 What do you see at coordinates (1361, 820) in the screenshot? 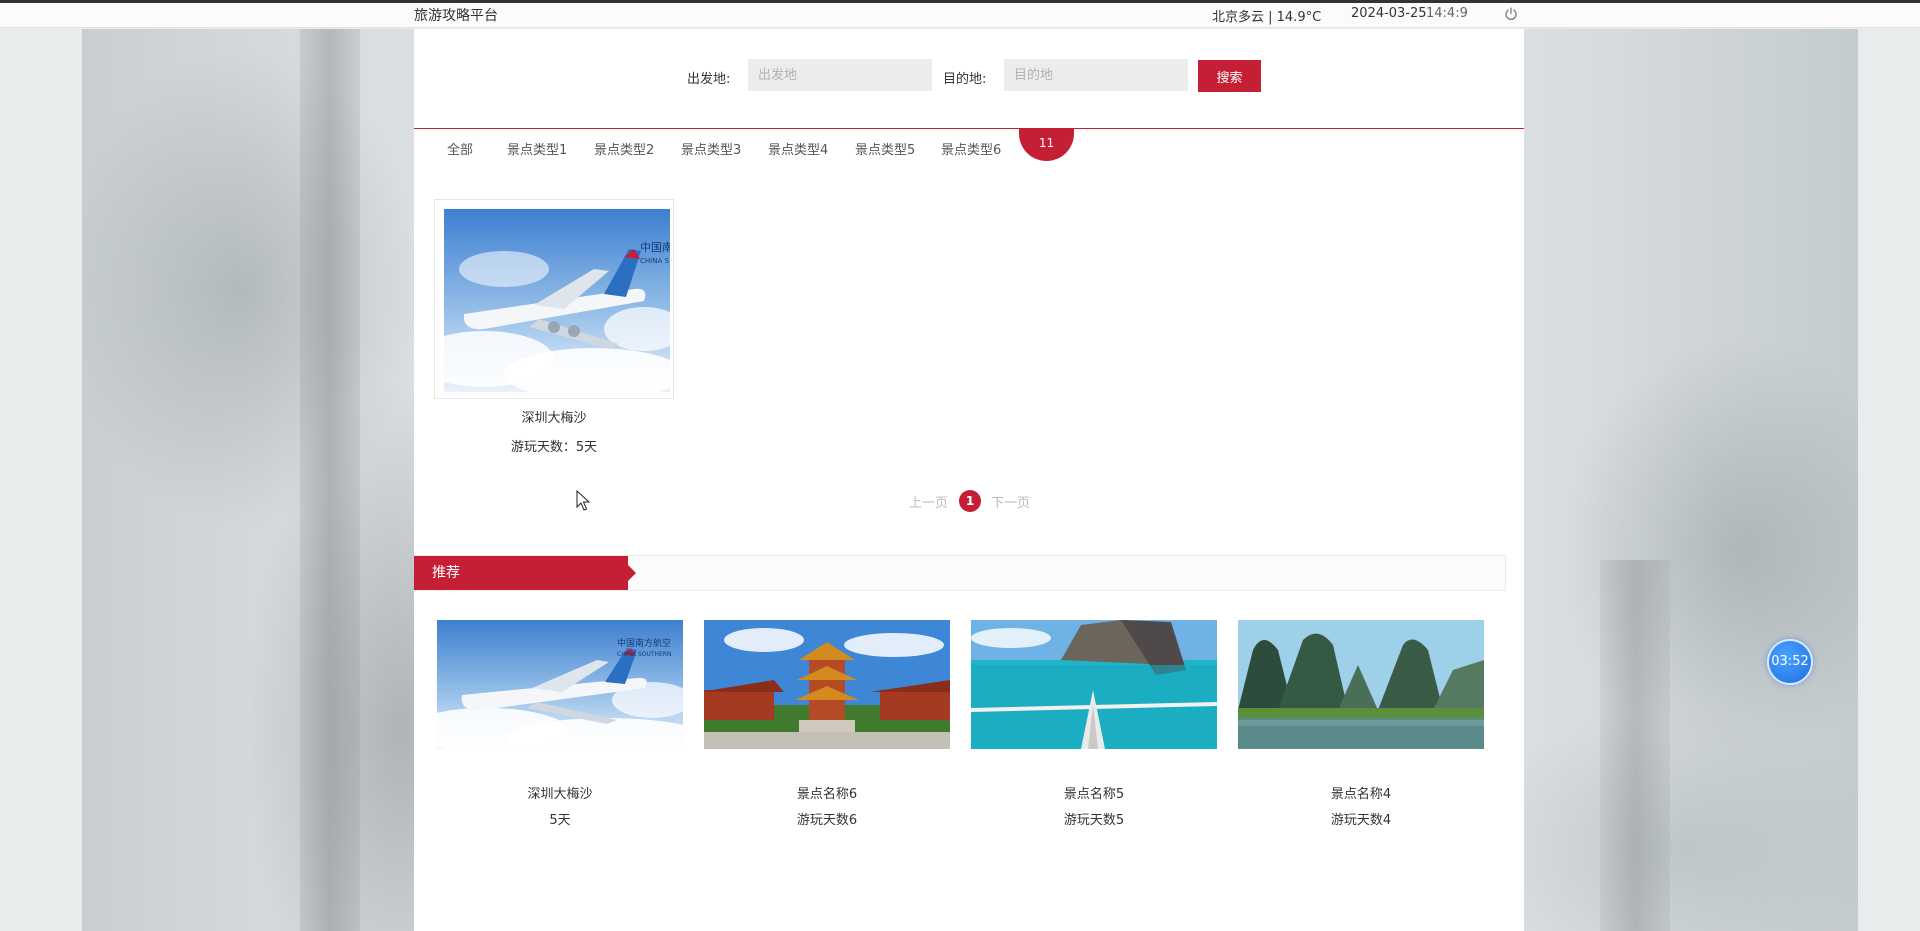
I see `recommend-item-days: 游玩天数4` at bounding box center [1361, 820].